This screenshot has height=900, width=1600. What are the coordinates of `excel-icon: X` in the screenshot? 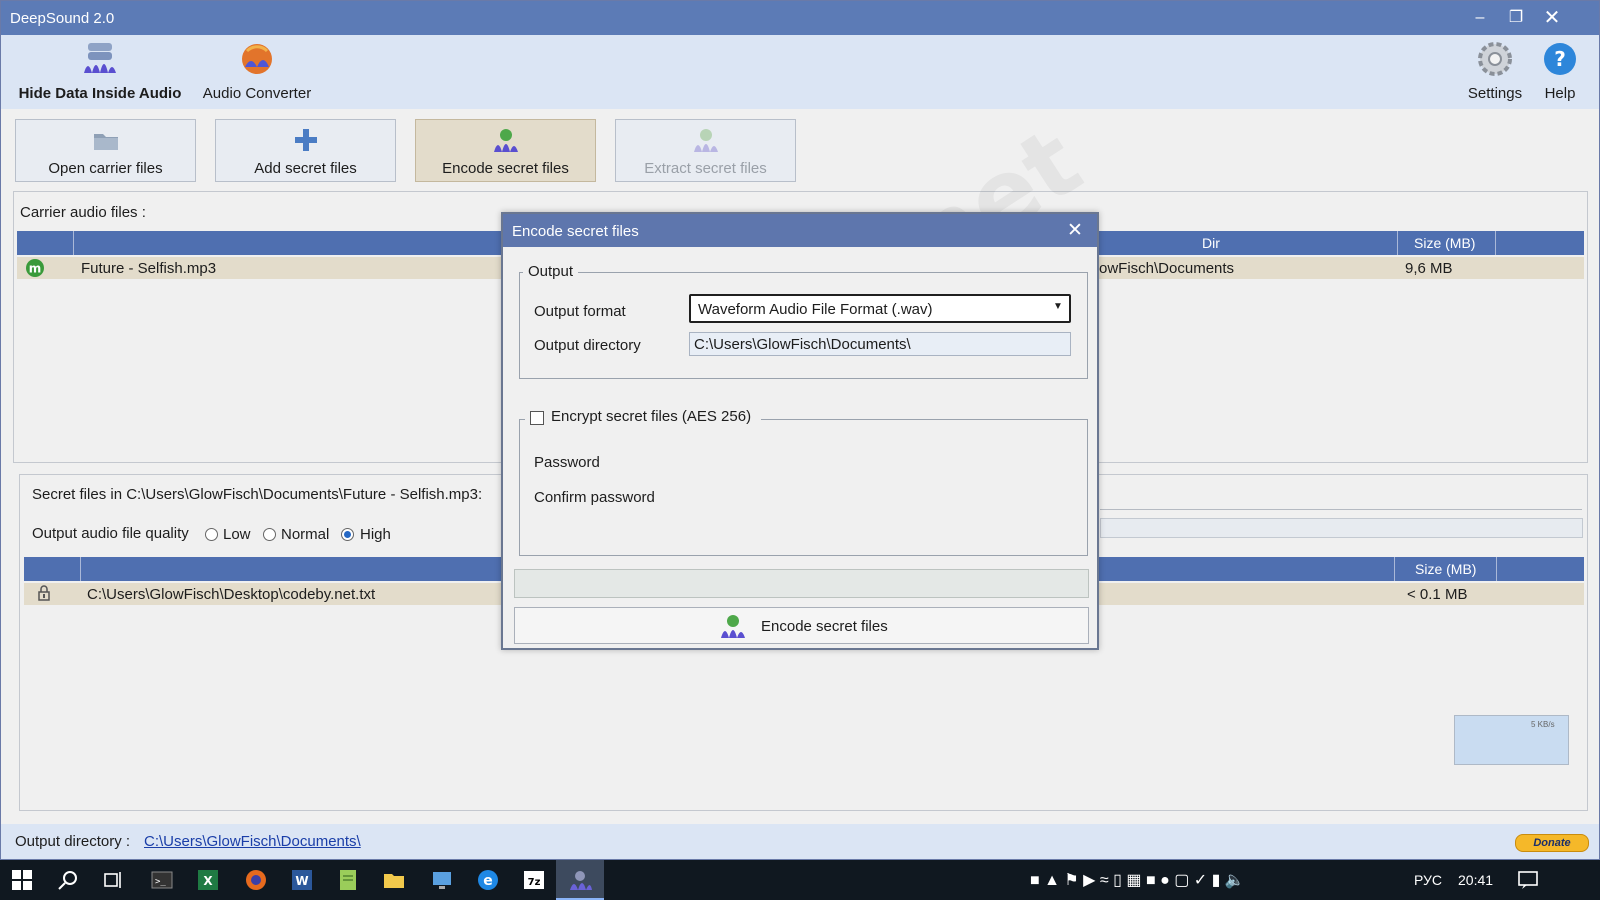 It's located at (208, 880).